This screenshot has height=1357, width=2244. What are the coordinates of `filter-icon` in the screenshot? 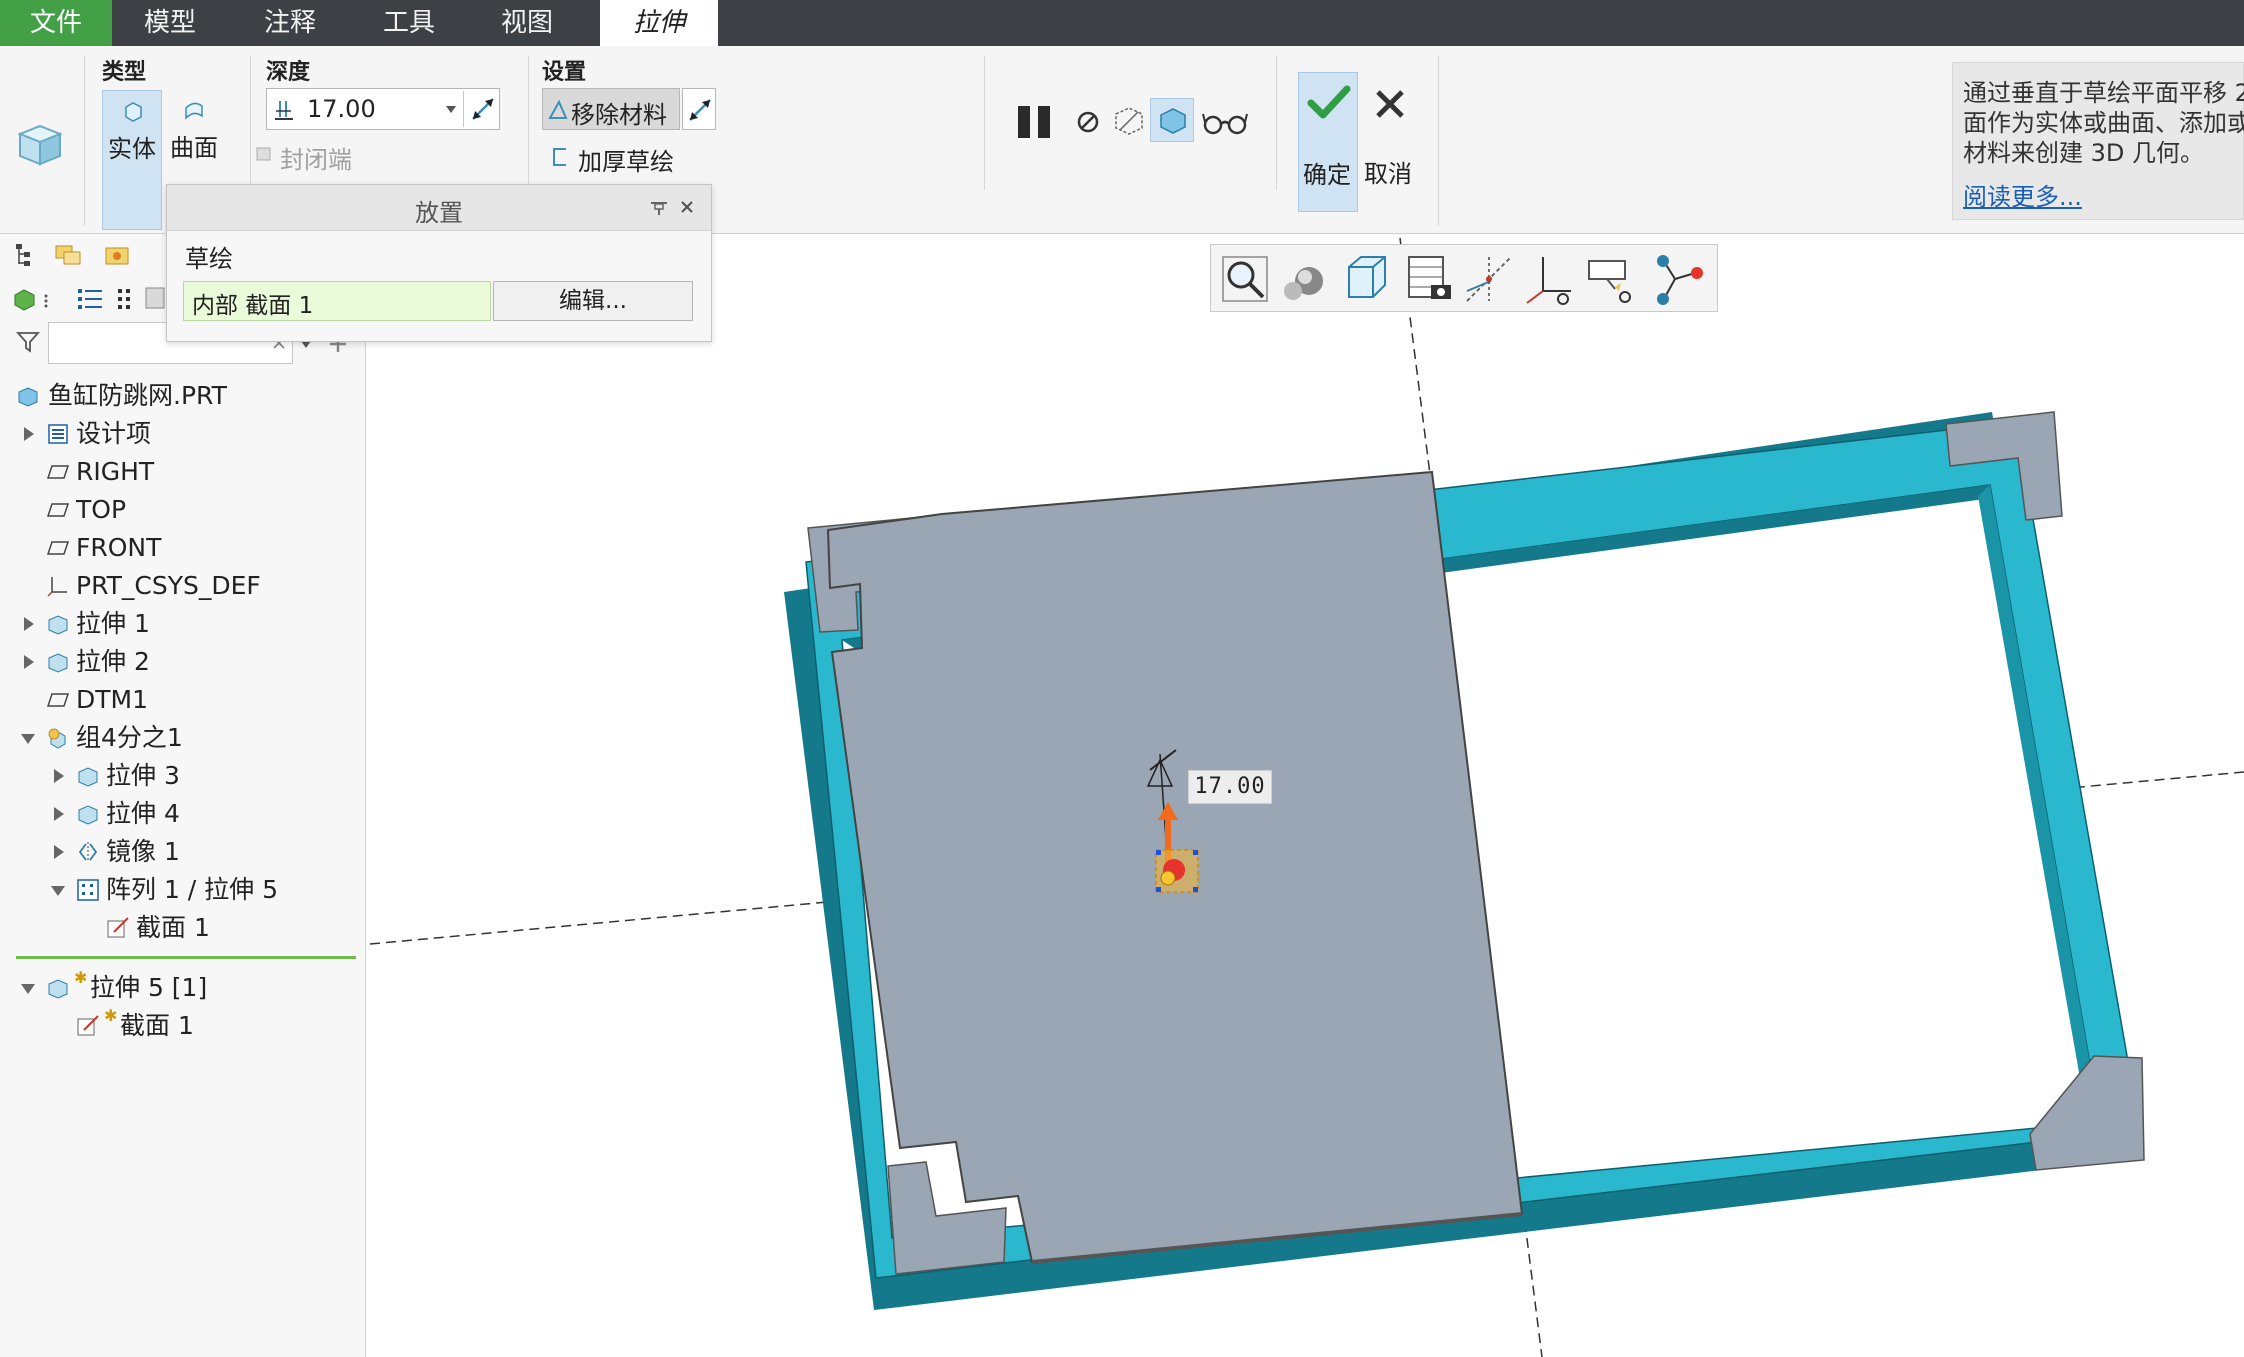 It's located at (28, 342).